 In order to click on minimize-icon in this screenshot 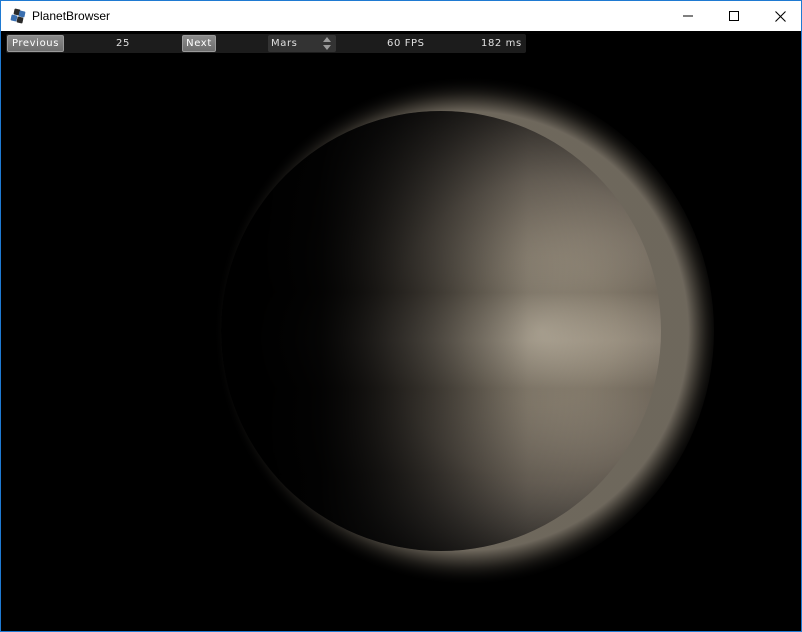, I will do `click(688, 16)`.